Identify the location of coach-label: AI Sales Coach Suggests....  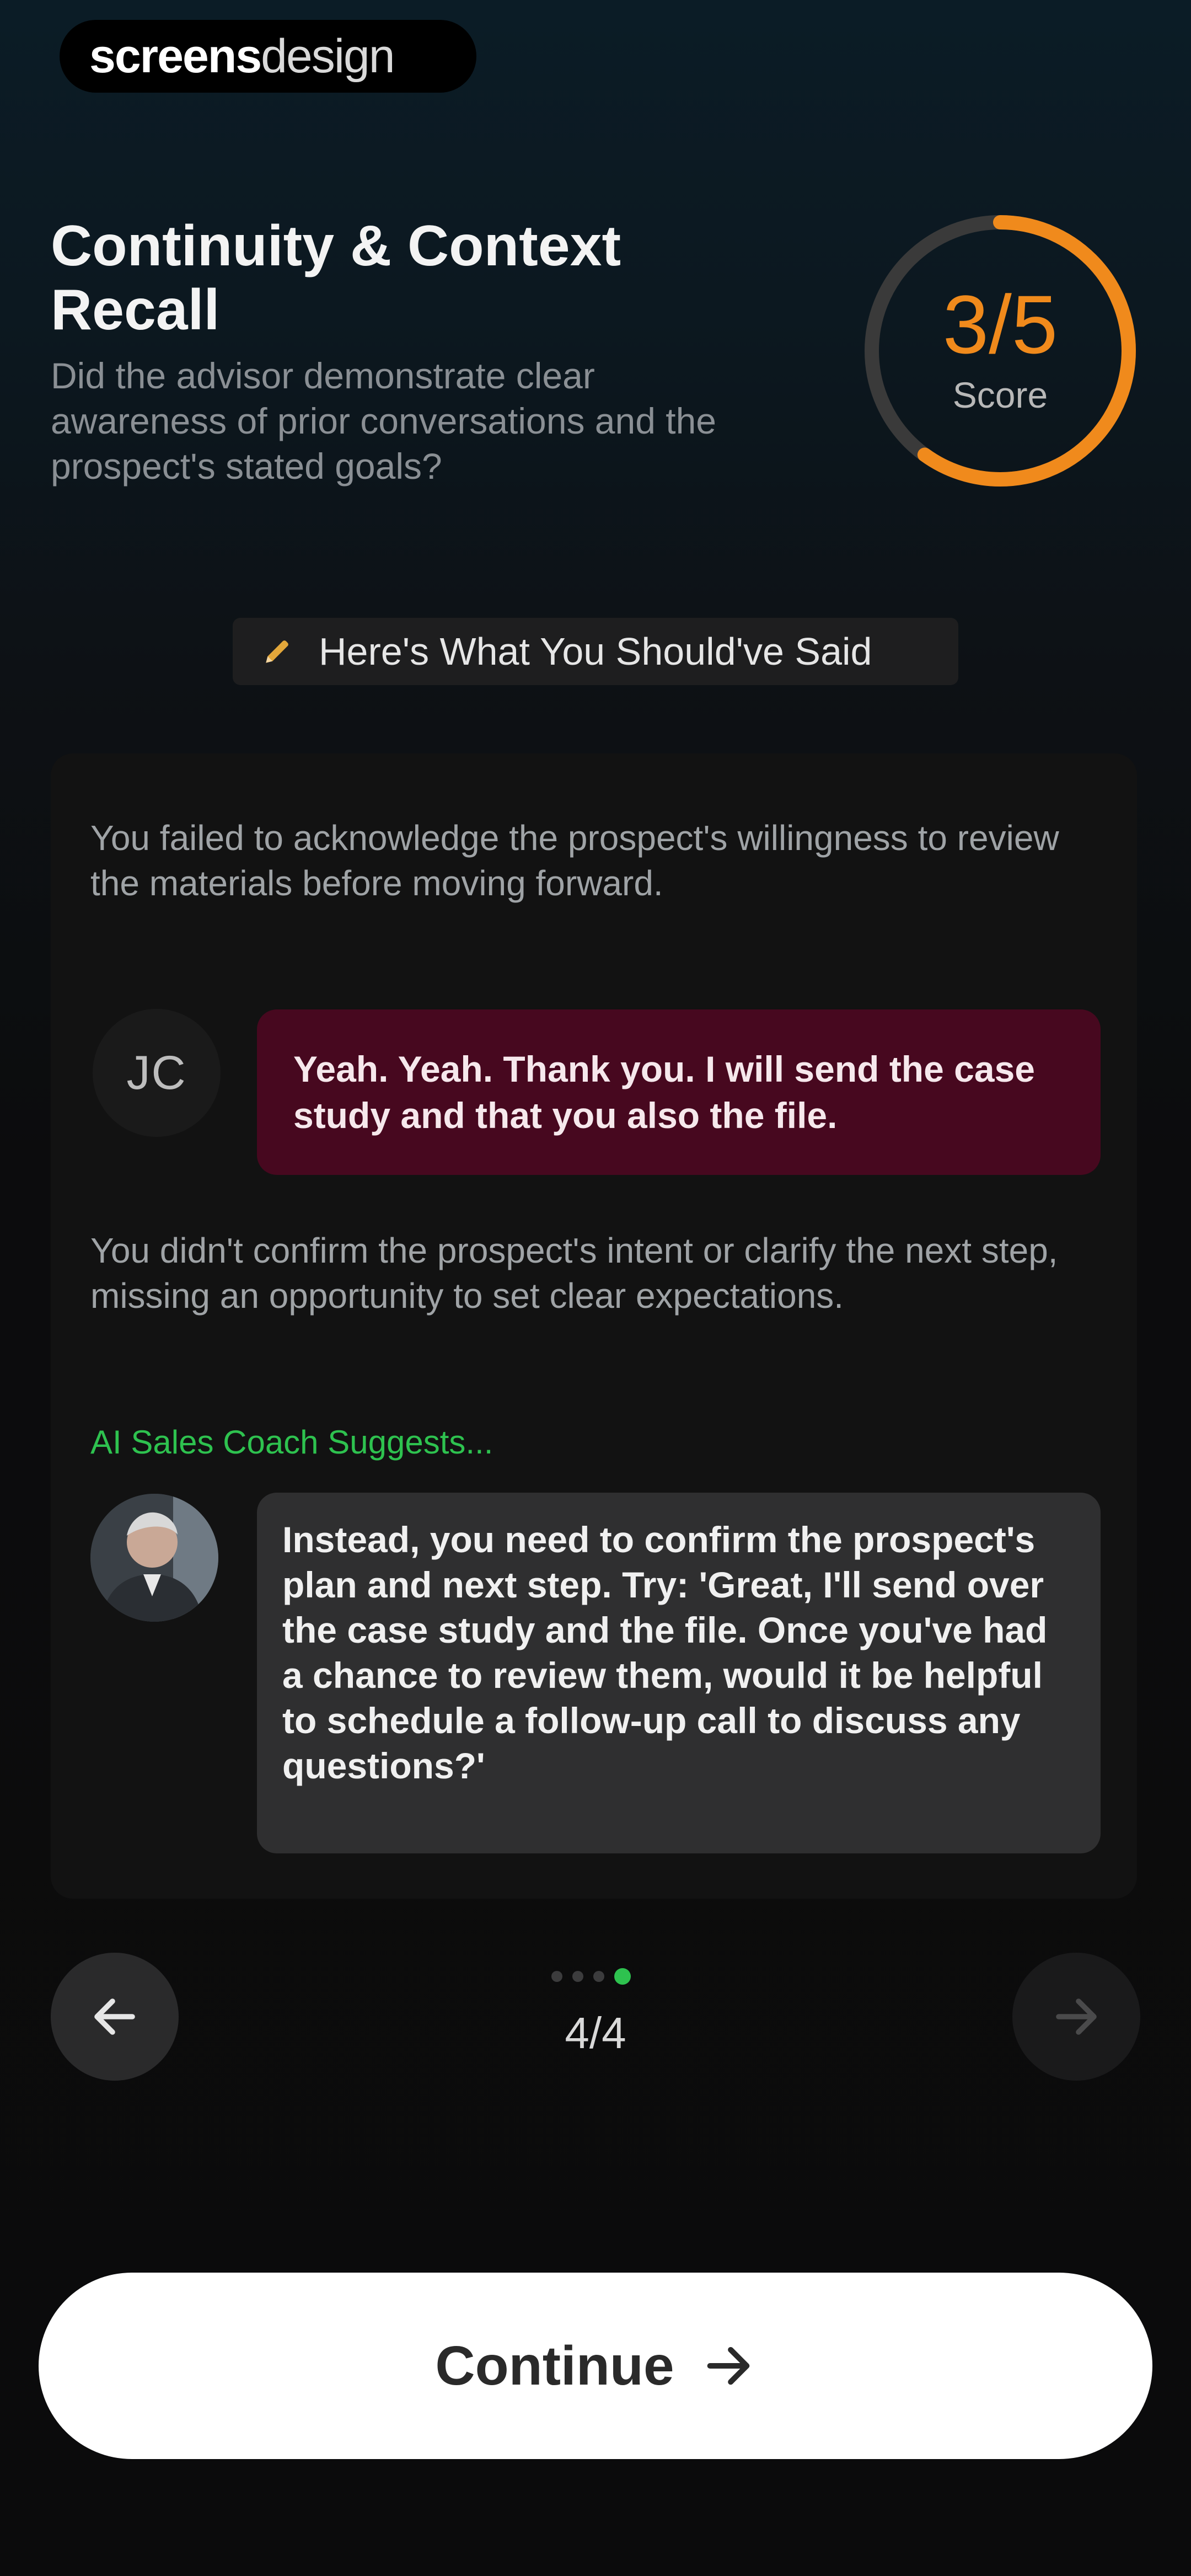
(291, 1442).